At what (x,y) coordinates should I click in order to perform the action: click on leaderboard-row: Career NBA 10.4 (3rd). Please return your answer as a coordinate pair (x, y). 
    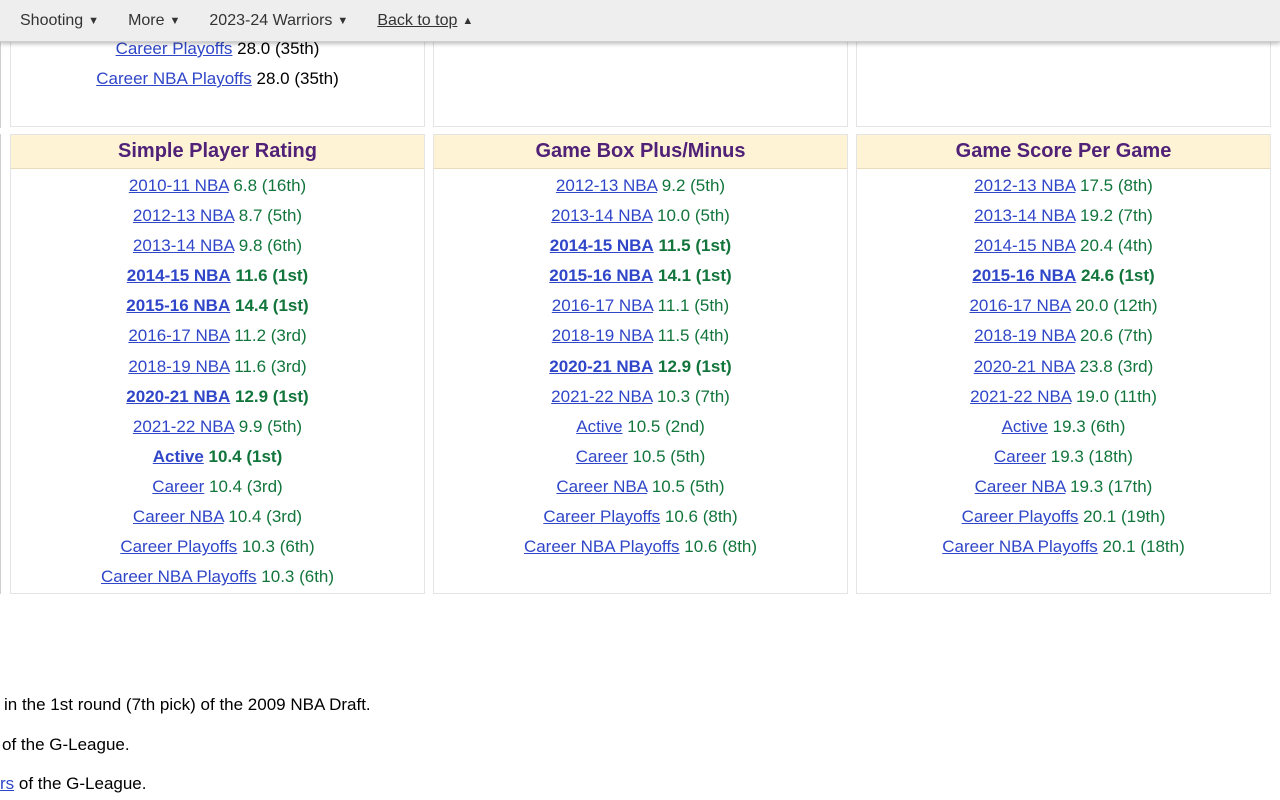
    Looking at the image, I should click on (217, 522).